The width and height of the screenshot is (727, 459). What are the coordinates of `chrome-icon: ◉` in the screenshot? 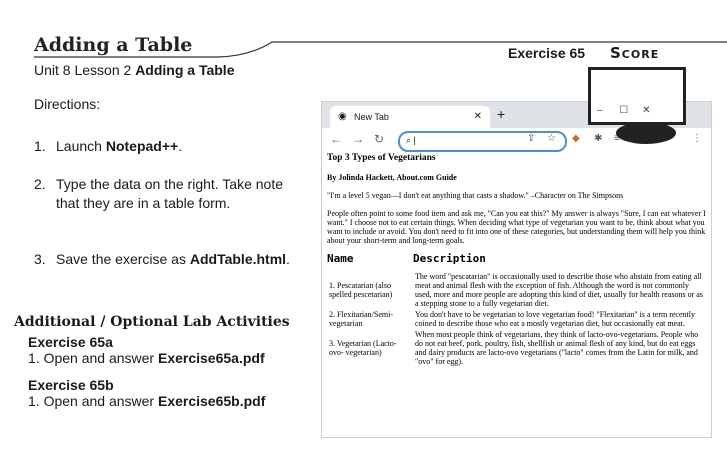 It's located at (342, 116).